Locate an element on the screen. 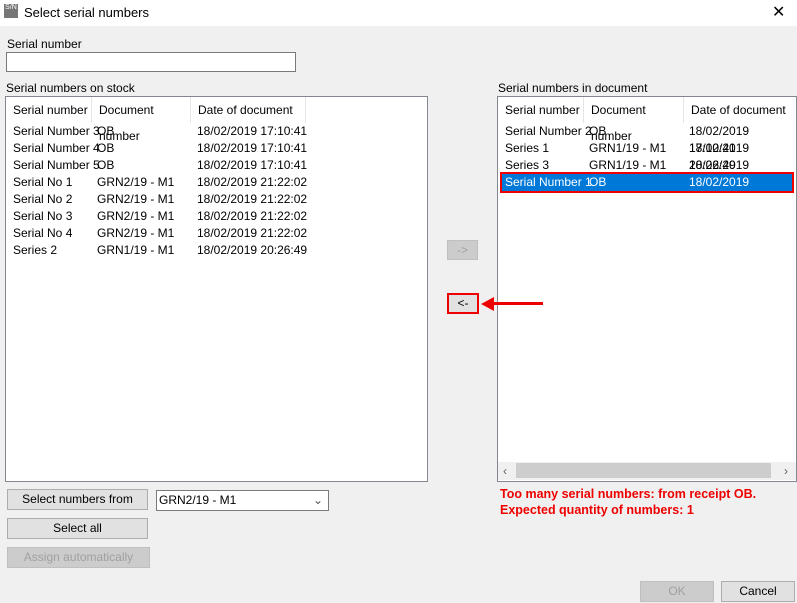  table-row: Series 2 GRN1/19 - M1 18/02/2019 20:26:49 is located at coordinates (216, 250).